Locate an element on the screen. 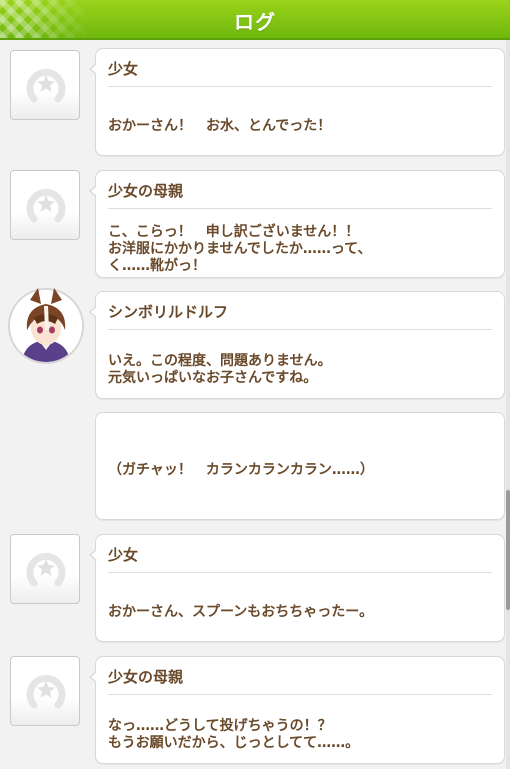  header-bar: ログ is located at coordinates (255, 20).